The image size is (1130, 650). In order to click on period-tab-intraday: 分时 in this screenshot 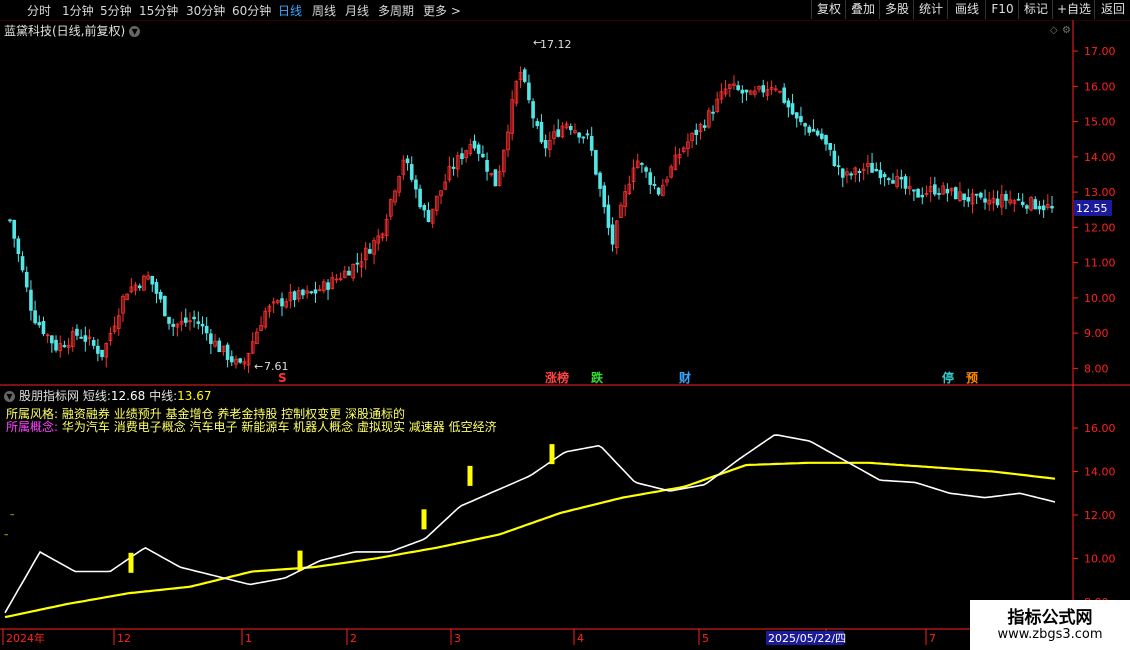, I will do `click(39, 10)`.